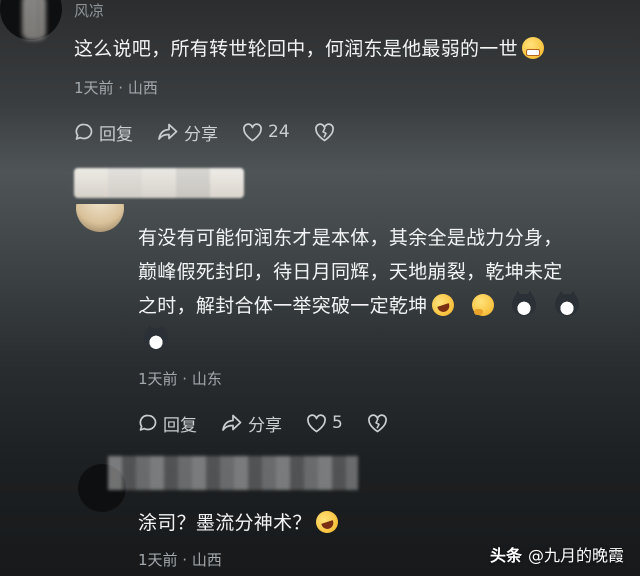 This screenshot has width=640, height=576. What do you see at coordinates (296, 49) in the screenshot?
I see `comment-text-line: 这么说吧，所有转世轮回中，何润东是他最弱的一世` at bounding box center [296, 49].